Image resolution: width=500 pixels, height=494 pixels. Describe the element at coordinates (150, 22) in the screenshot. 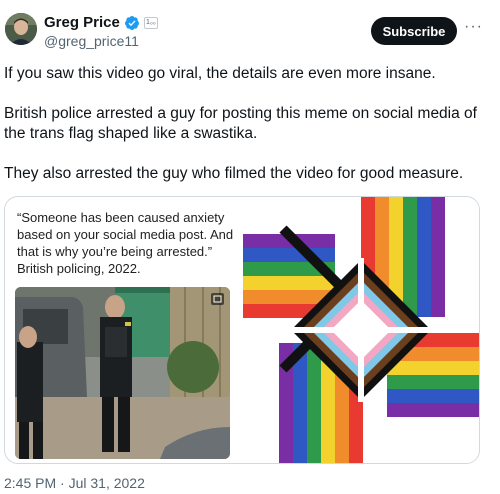

I see `affiliate-badge-icon: 1₀₀` at that location.